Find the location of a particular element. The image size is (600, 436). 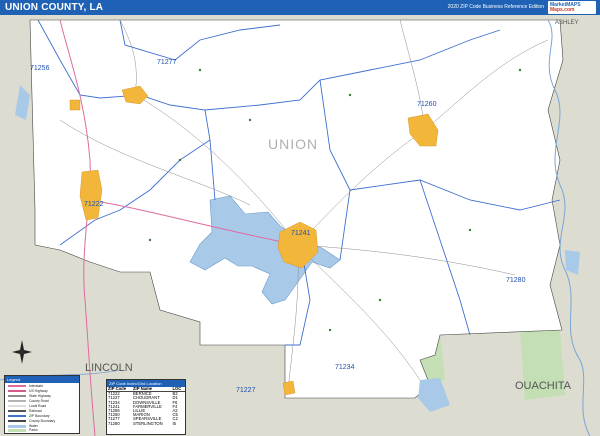

publisher-logo: MarketMAPS Maps.com is located at coordinates (572, 7).